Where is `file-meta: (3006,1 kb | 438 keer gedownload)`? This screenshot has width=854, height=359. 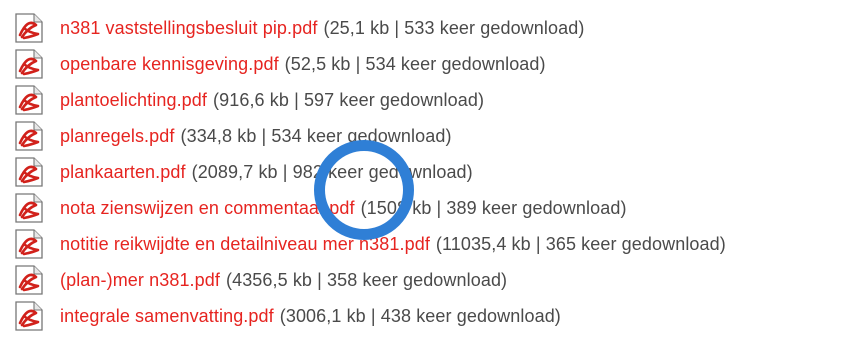
file-meta: (3006,1 kb | 438 keer gedownload) is located at coordinates (420, 315).